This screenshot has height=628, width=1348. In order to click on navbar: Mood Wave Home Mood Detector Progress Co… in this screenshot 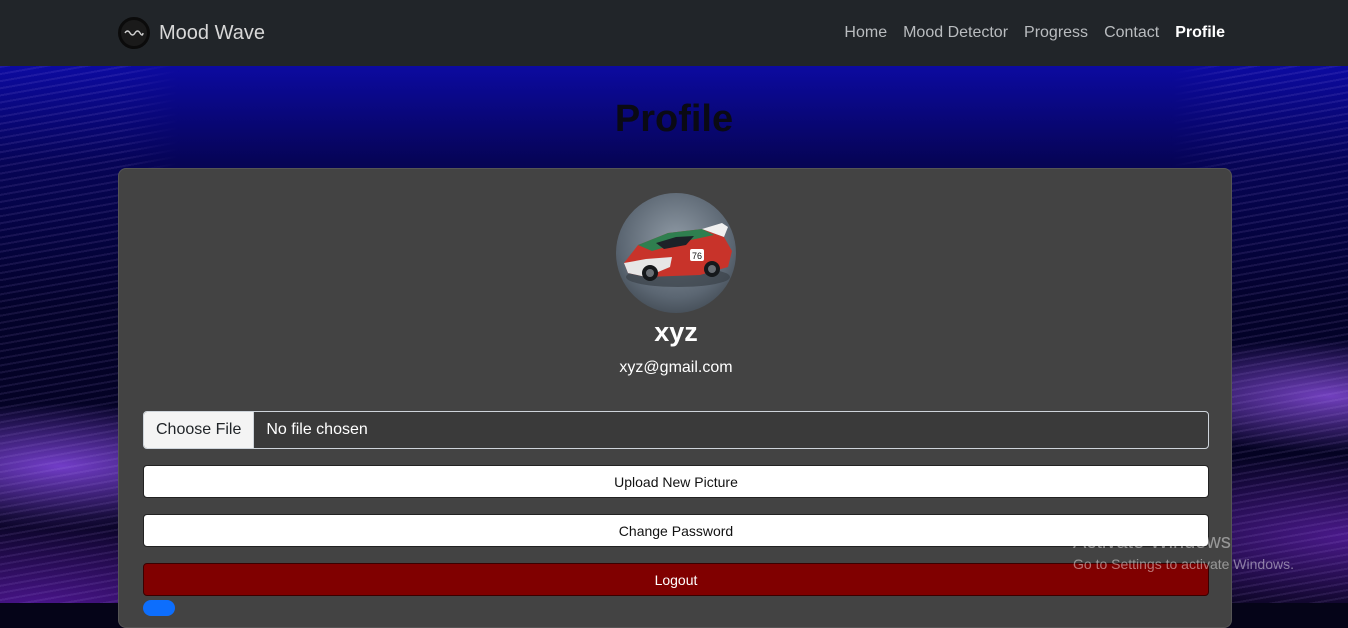, I will do `click(674, 33)`.